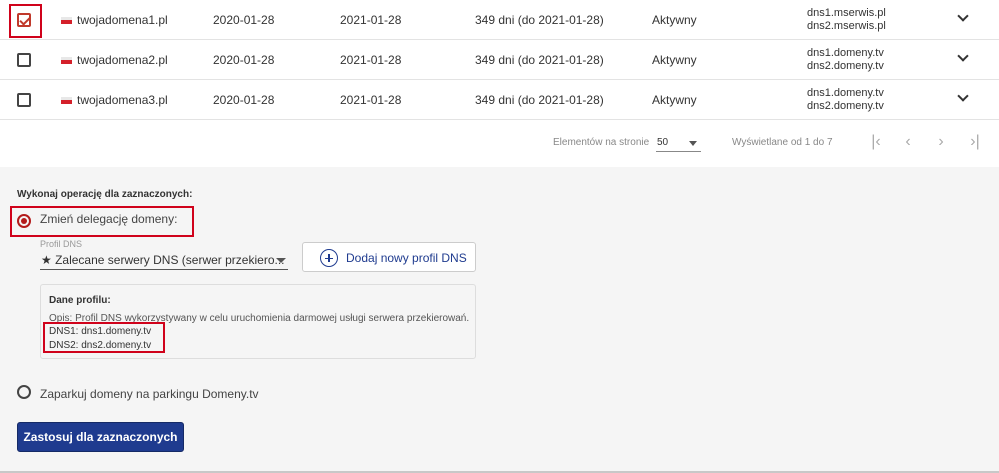 The height and width of the screenshot is (473, 999). Describe the element at coordinates (100, 437) in the screenshot. I see `apply-selected-button: Zastosuj dla zaznaczonych` at that location.